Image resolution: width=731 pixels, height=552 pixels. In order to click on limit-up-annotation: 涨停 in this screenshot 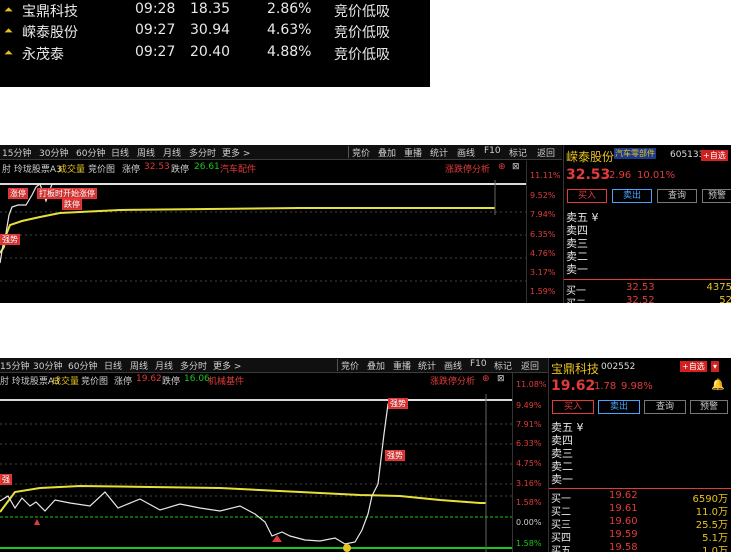, I will do `click(18, 193)`.